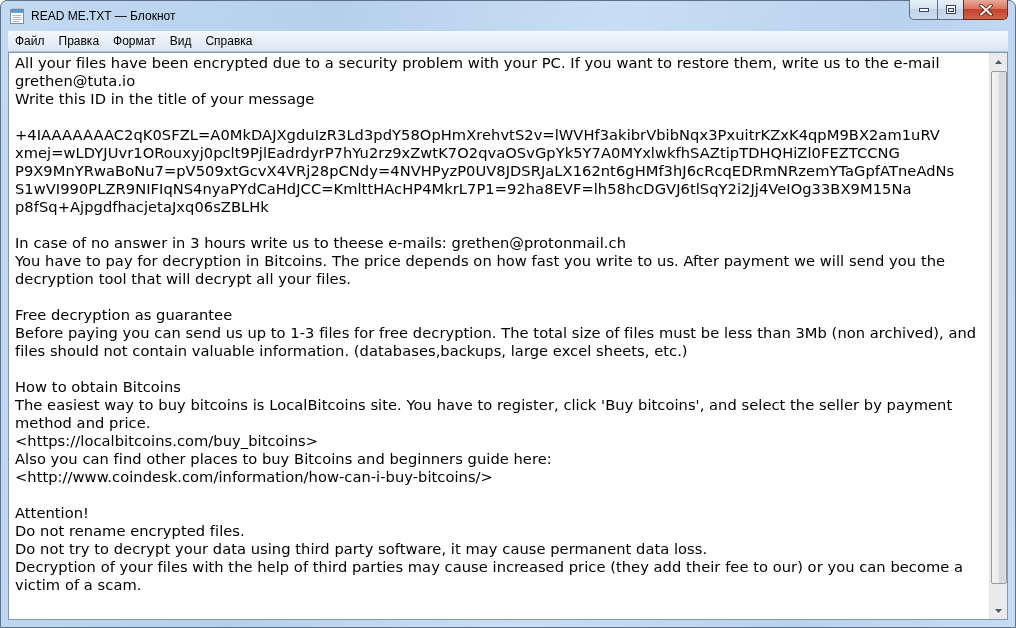 The image size is (1016, 628). I want to click on maximize-button, so click(950, 10).